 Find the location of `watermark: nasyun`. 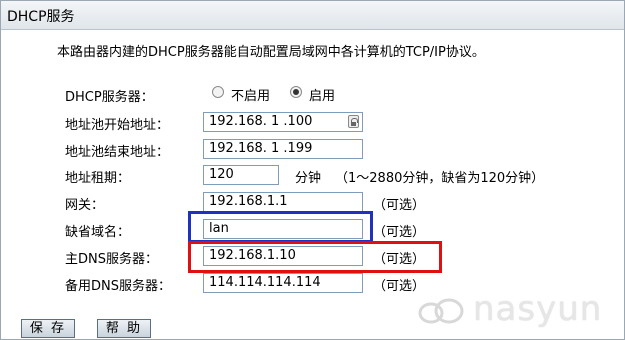

watermark: nasyun is located at coordinates (514, 308).